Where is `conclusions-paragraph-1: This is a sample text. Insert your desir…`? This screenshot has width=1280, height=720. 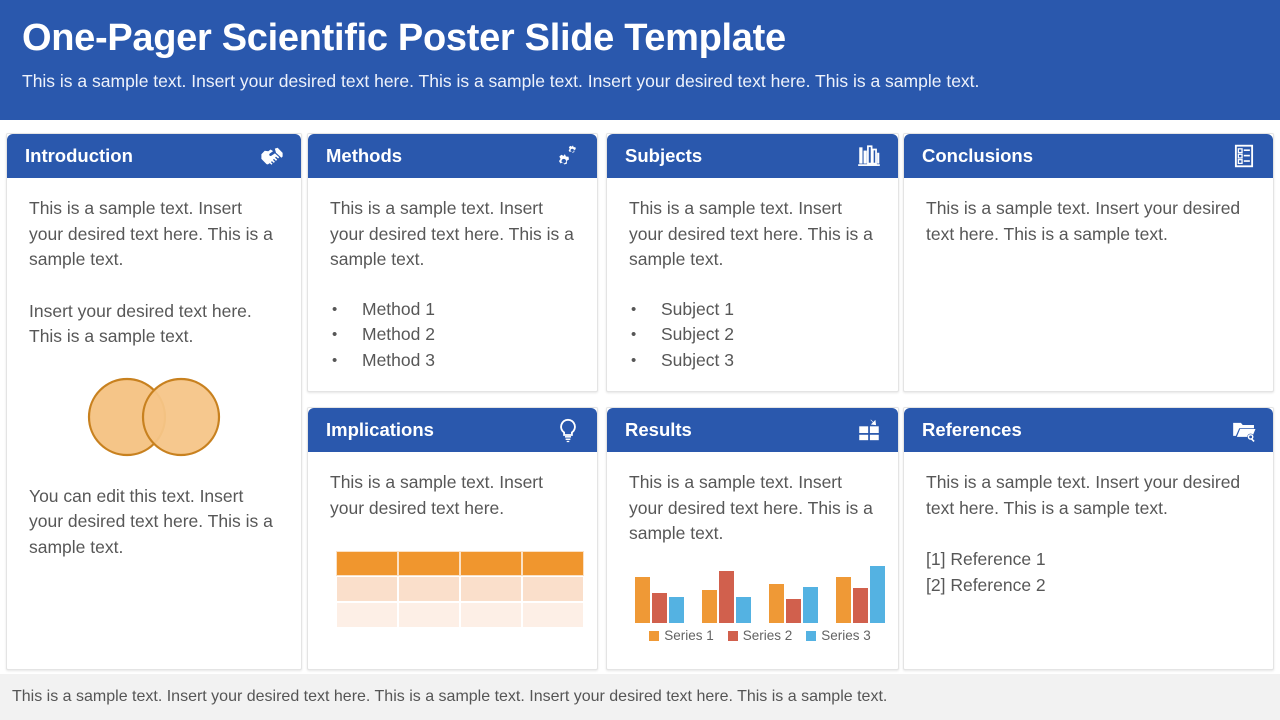
conclusions-paragraph-1: This is a sample text. Insert your desir… is located at coordinates (1083, 221).